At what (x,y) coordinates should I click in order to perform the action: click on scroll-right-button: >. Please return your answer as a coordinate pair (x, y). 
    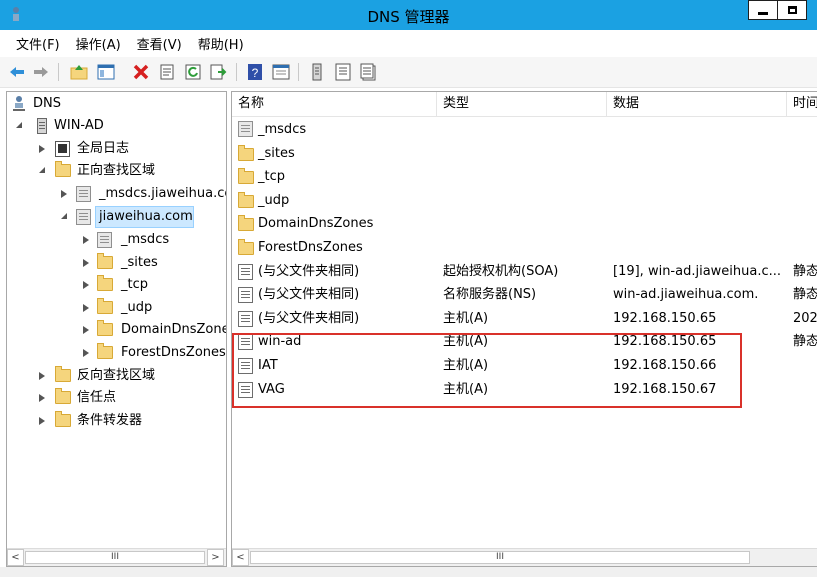
    Looking at the image, I should click on (215, 557).